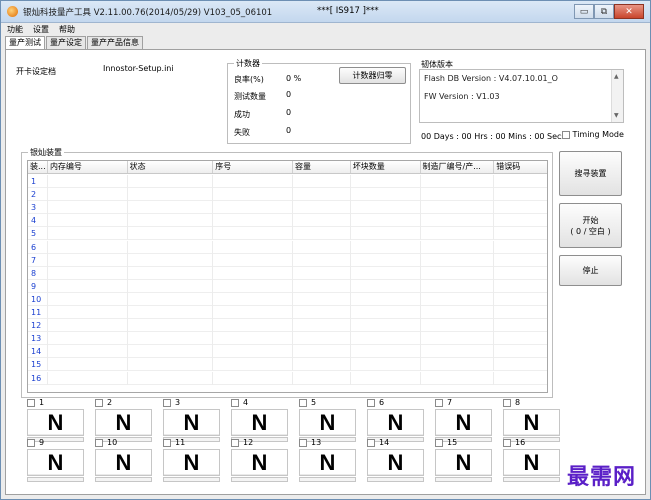 The image size is (651, 500). Describe the element at coordinates (287, 247) in the screenshot. I see `table-row: 6` at that location.